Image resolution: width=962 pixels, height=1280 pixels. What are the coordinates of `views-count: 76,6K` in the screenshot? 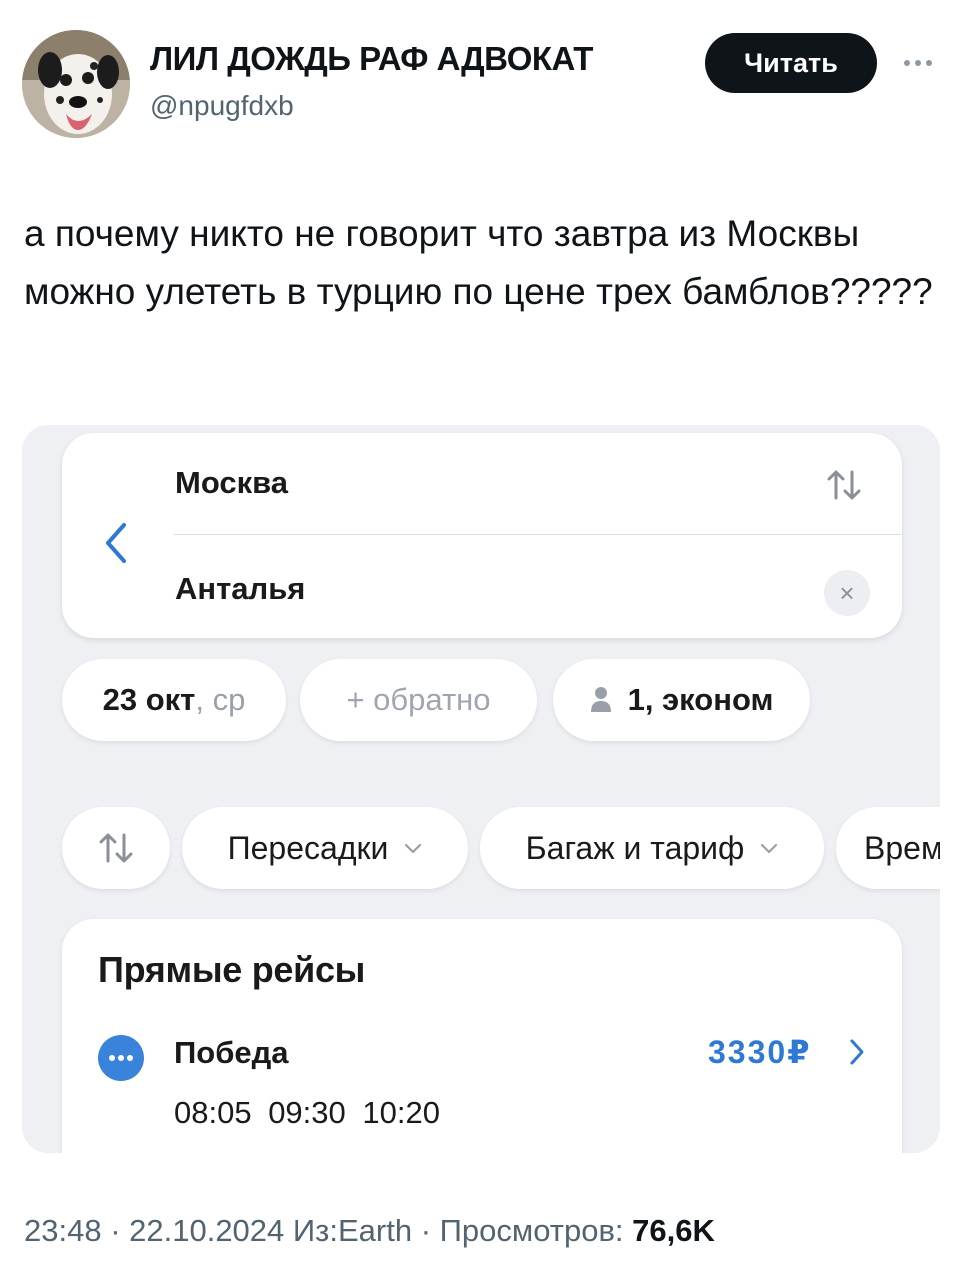 It's located at (673, 1230).